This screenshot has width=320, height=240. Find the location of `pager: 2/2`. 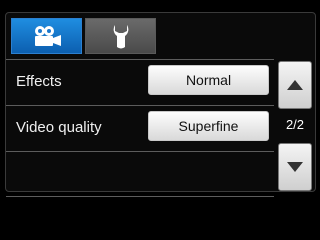

pager: 2/2 is located at coordinates (295, 125).